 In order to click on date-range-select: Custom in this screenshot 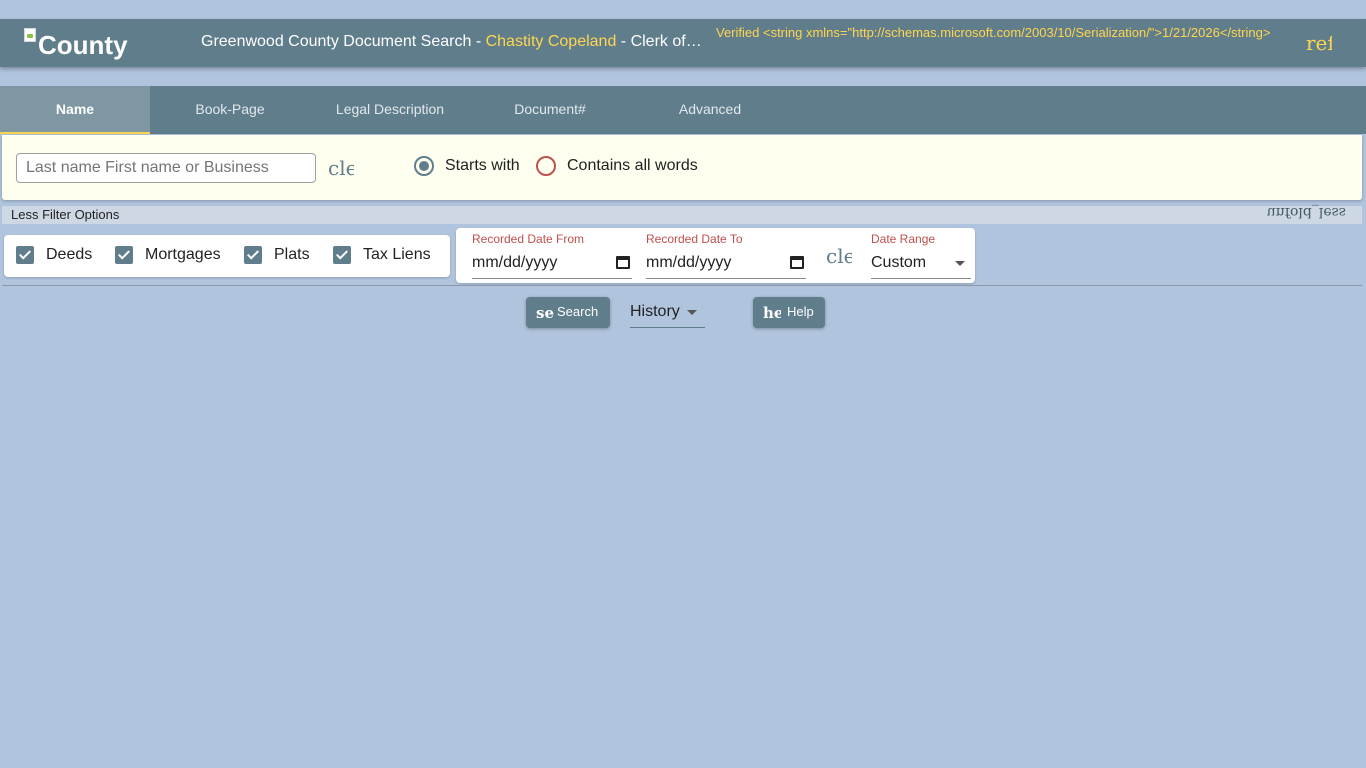, I will do `click(921, 265)`.